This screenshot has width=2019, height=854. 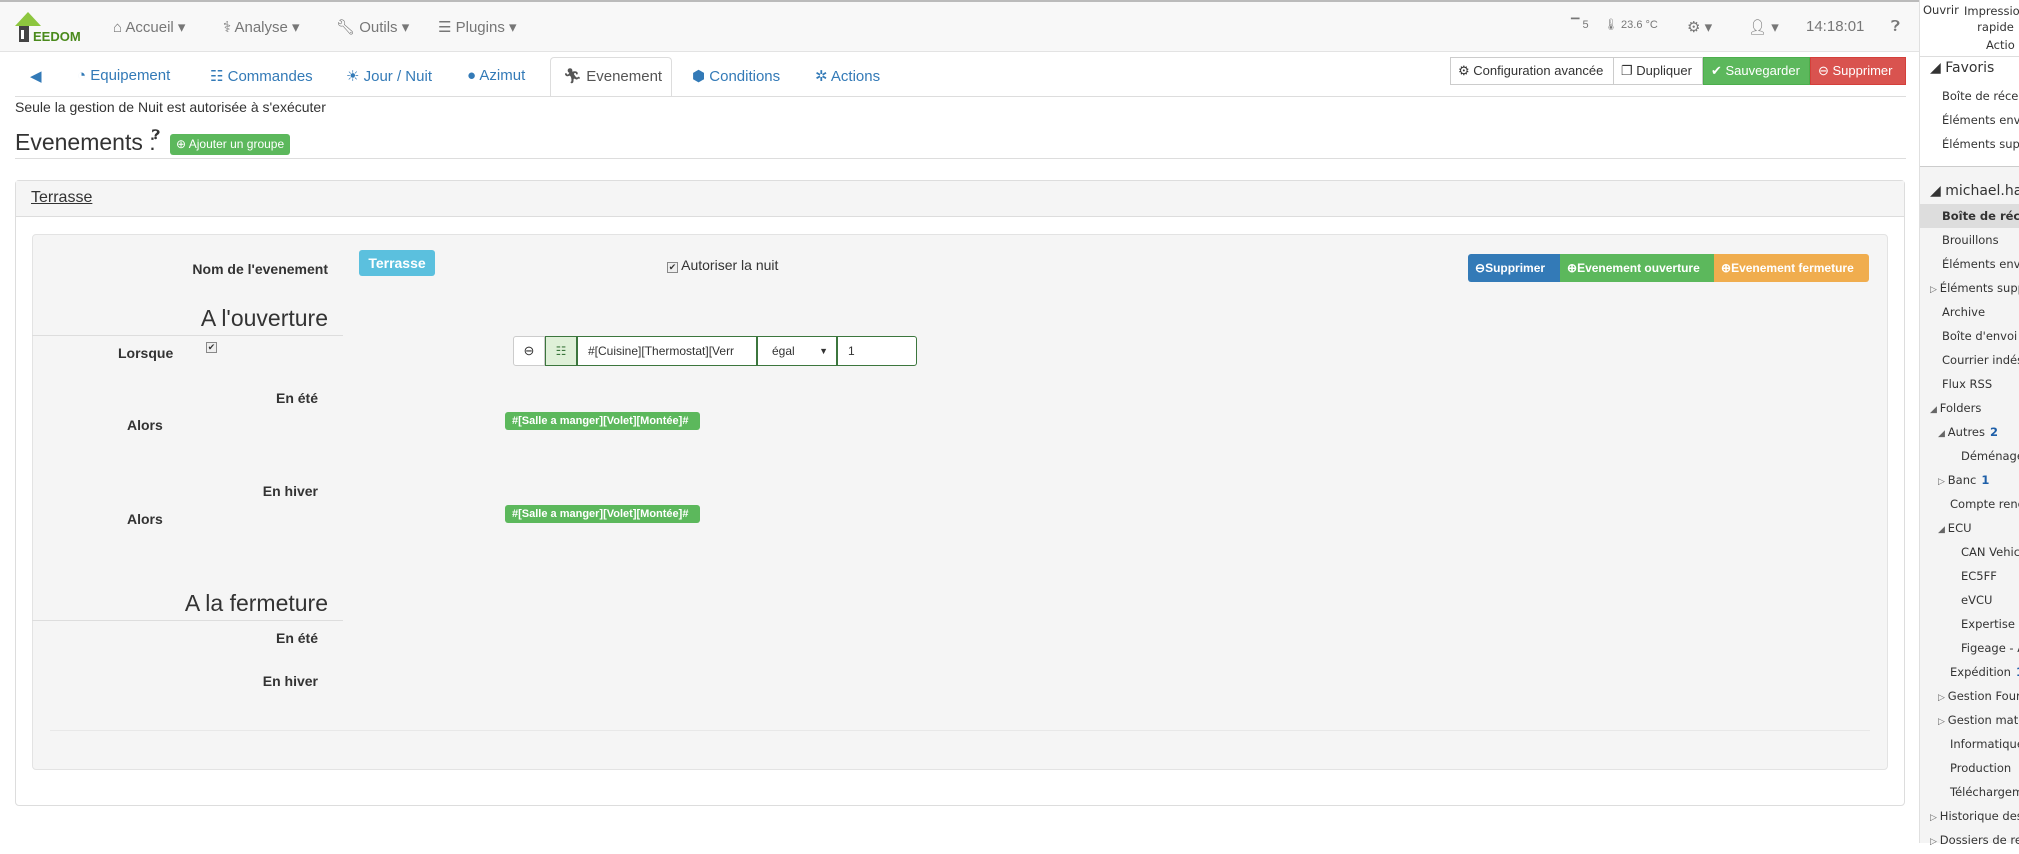 I want to click on folder-label: Figeage - A, so click(x=1990, y=648).